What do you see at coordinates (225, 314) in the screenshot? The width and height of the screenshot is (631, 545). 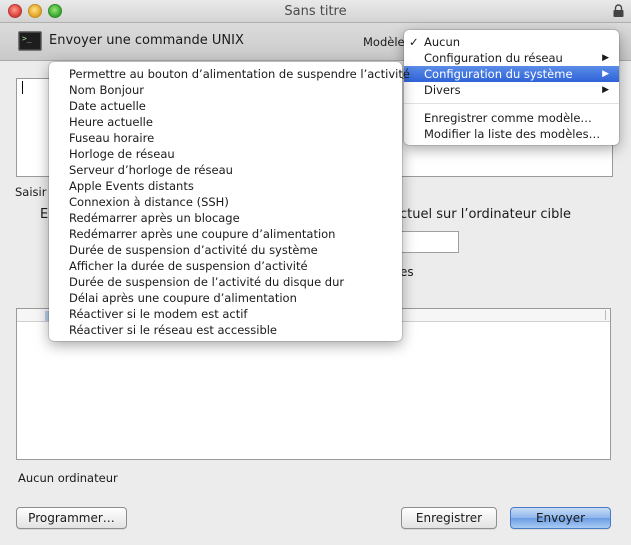 I see `menu-item-wake-on-modem: Réactiver si le modem est actif` at bounding box center [225, 314].